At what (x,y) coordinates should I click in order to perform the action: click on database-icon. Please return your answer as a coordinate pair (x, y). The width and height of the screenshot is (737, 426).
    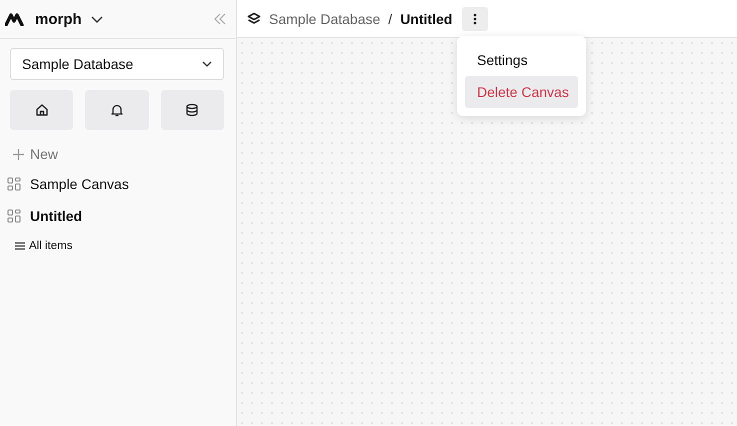
    Looking at the image, I should click on (192, 110).